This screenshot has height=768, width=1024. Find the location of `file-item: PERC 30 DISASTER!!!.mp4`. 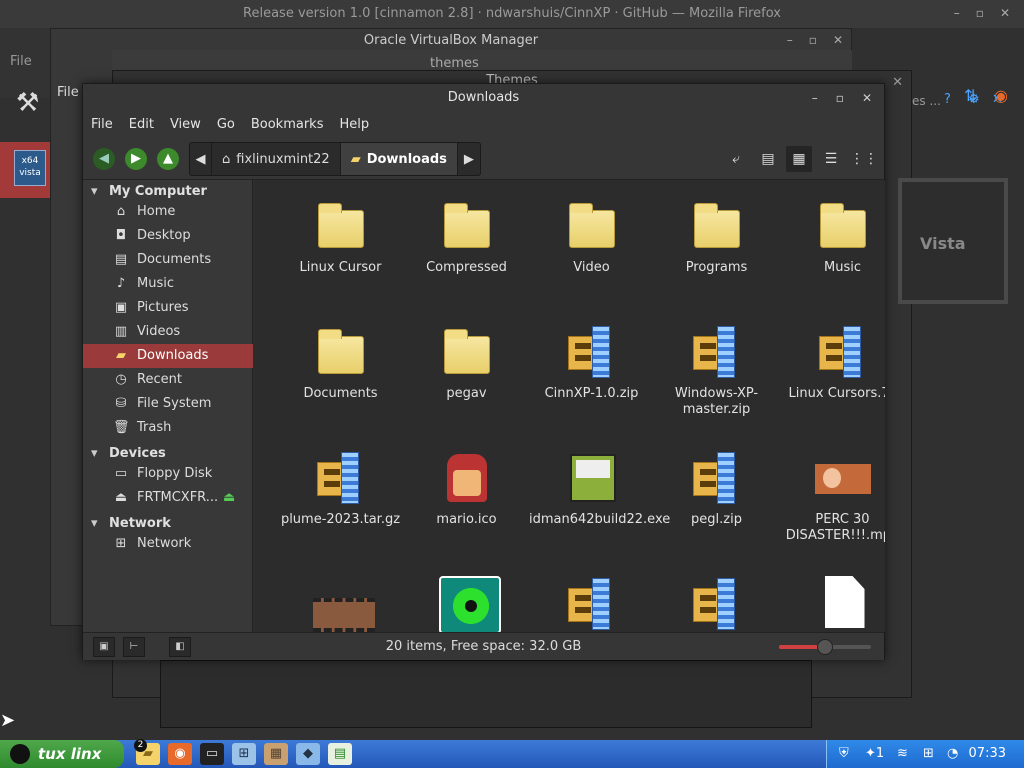

file-item: PERC 30 DISASTER!!!.mp4 is located at coordinates (832, 497).